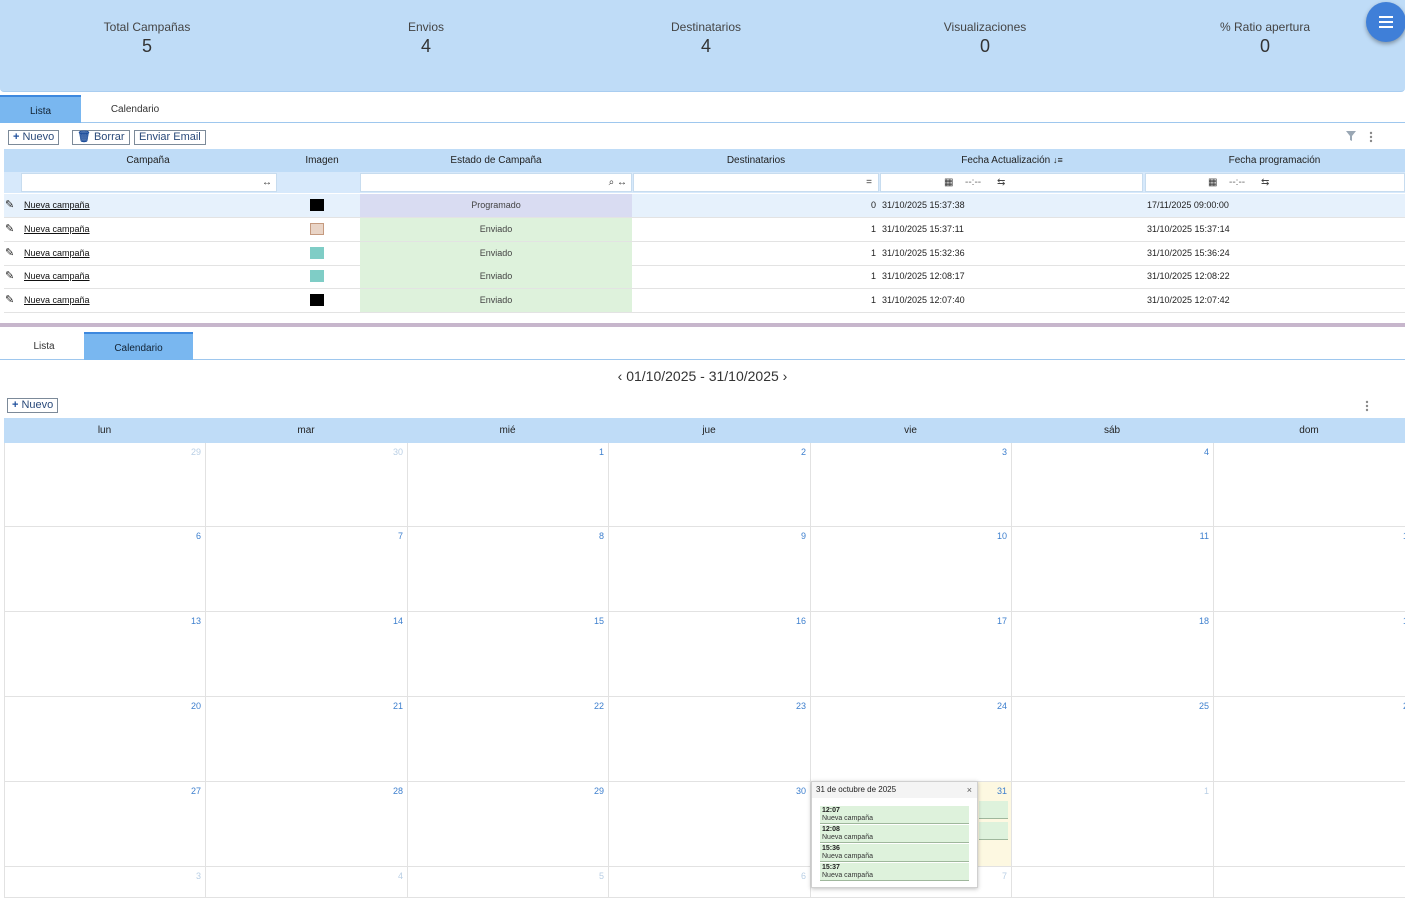 This screenshot has width=1405, height=898. Describe the element at coordinates (756, 160) in the screenshot. I see `col-recipients: Destinatarios` at that location.